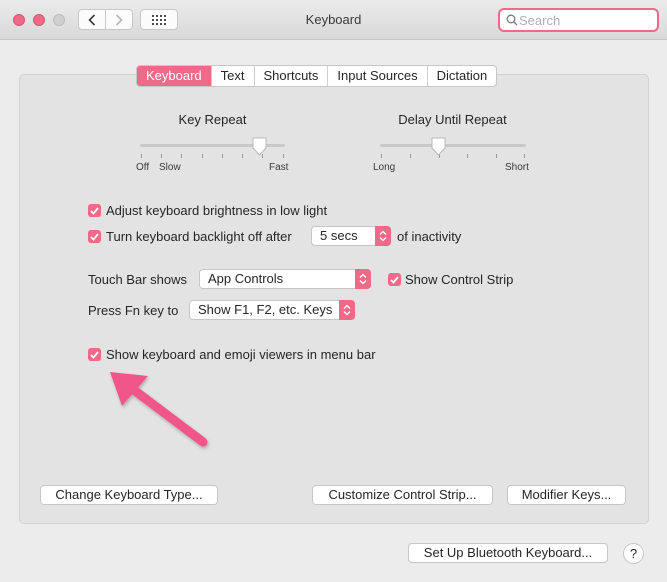 This screenshot has height=582, width=667. Describe the element at coordinates (199, 236) in the screenshot. I see `backlight-off-label: Turn keyboard backlight off after` at that location.